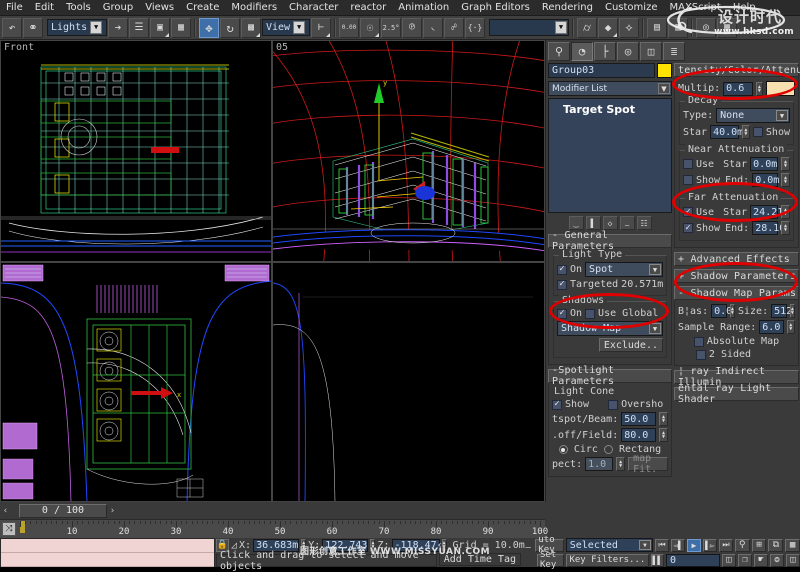 This screenshot has height=572, width=800. I want to click on absolute-map-checkbox, so click(698, 341).